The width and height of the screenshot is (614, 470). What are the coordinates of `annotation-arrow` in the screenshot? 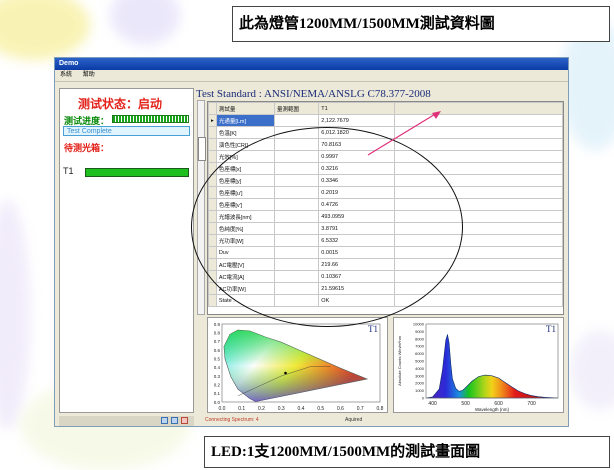 It's located at (404, 133).